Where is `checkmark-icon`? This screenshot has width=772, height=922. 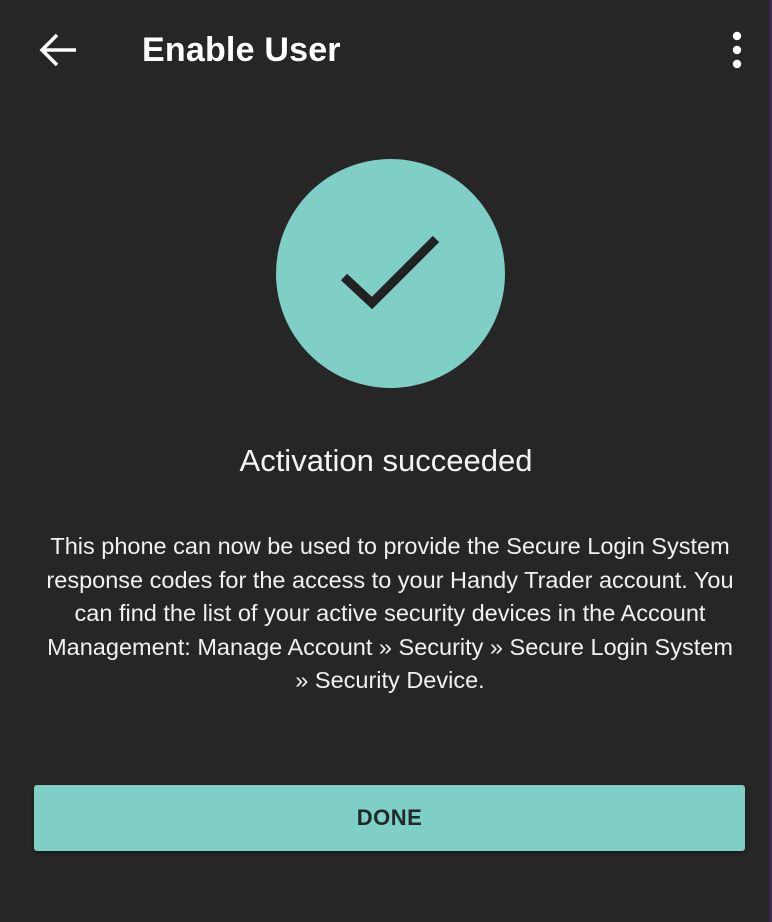 checkmark-icon is located at coordinates (389, 272).